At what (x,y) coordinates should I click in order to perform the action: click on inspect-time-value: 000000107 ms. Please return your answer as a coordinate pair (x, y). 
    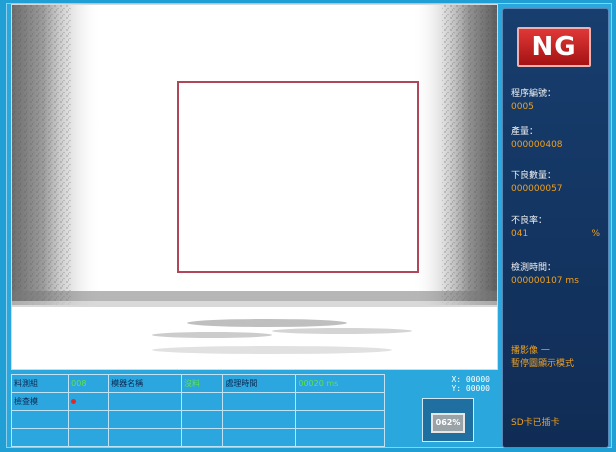
    Looking at the image, I should click on (558, 281).